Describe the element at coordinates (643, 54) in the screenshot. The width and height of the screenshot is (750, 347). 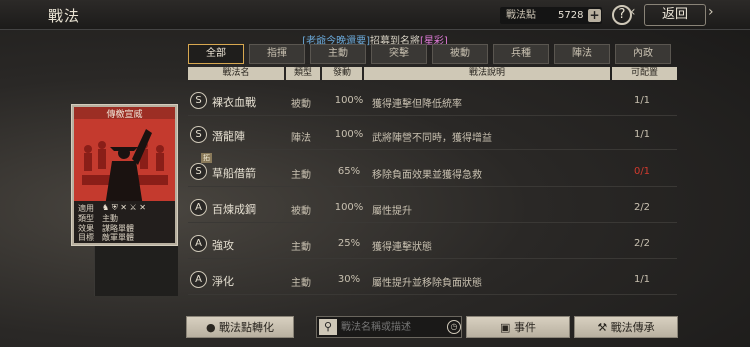
I see `tab-internal: 內政` at that location.